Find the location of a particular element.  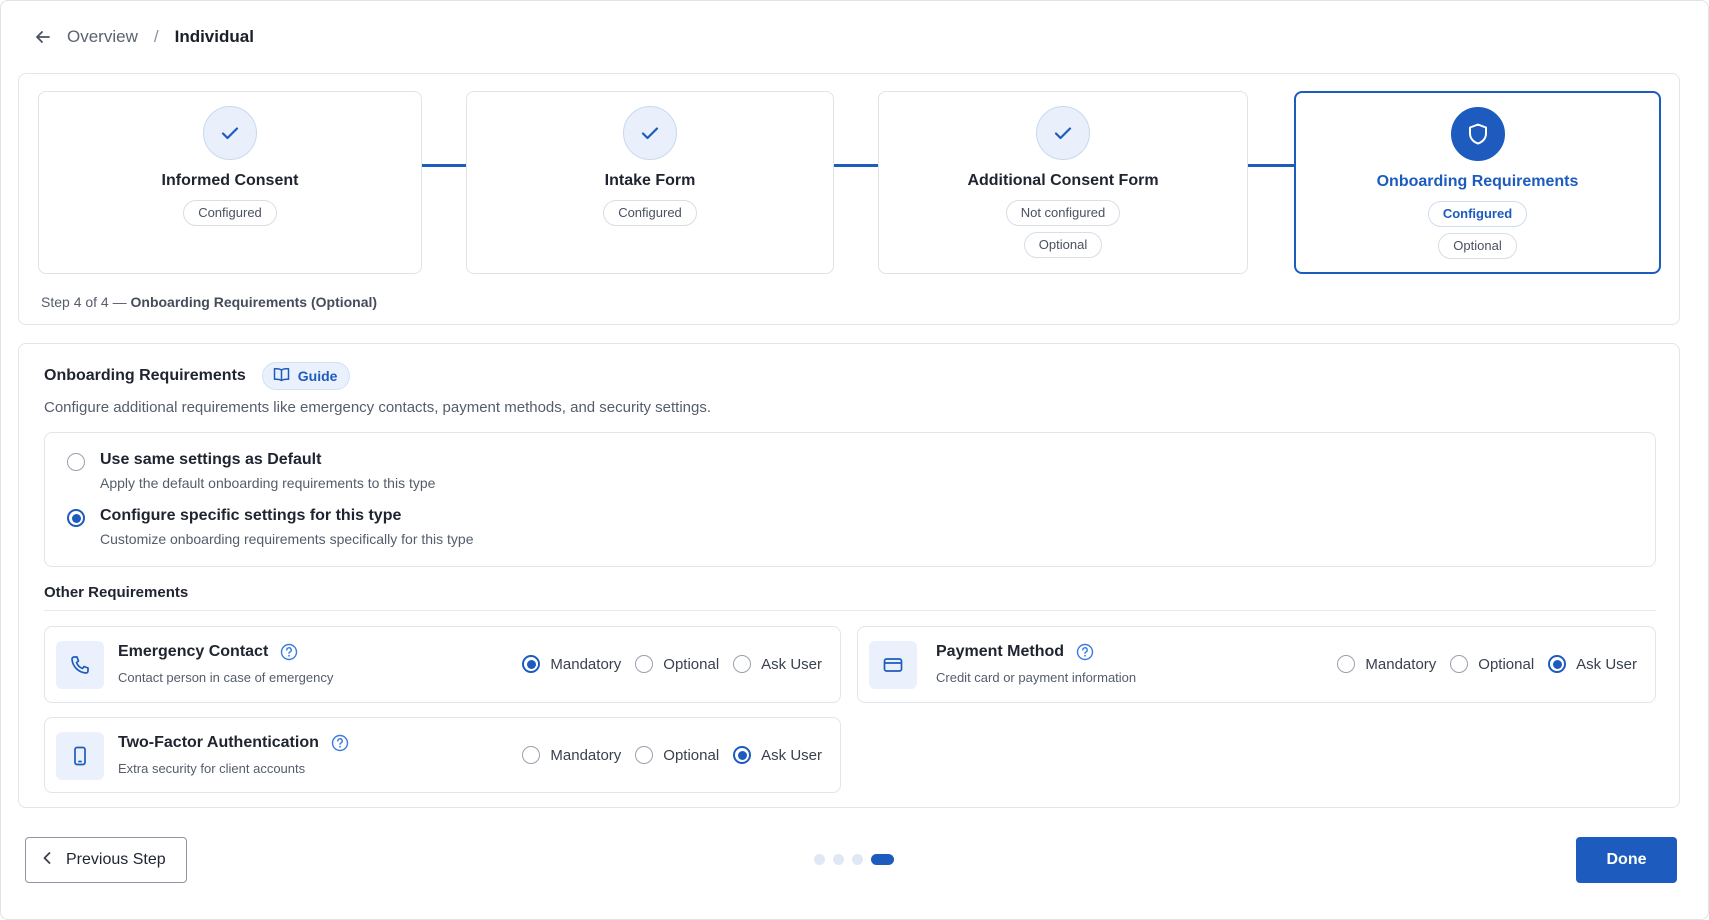

credit-card-icon is located at coordinates (893, 665).